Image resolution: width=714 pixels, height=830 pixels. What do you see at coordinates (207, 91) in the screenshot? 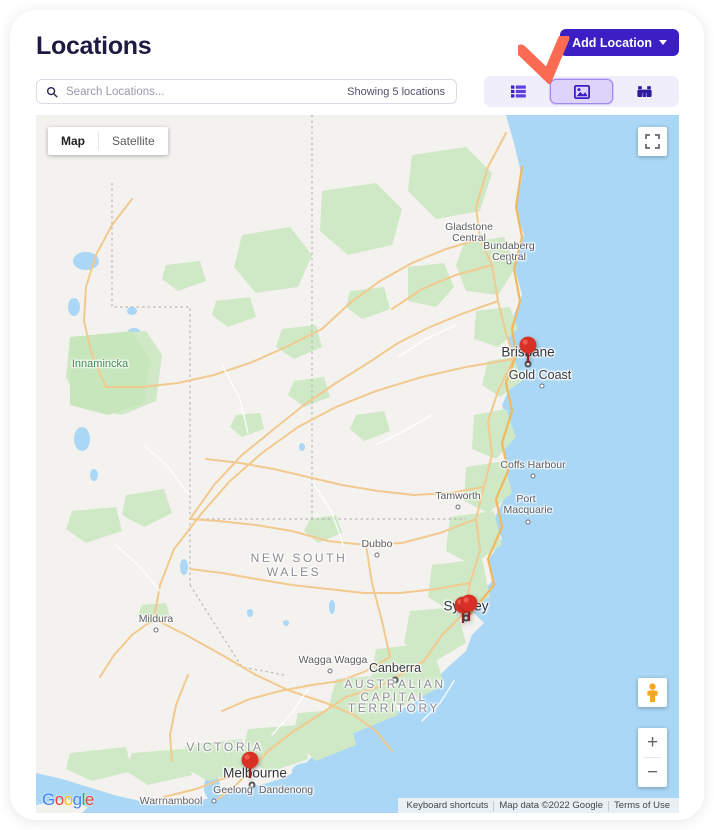
I see `search-input` at bounding box center [207, 91].